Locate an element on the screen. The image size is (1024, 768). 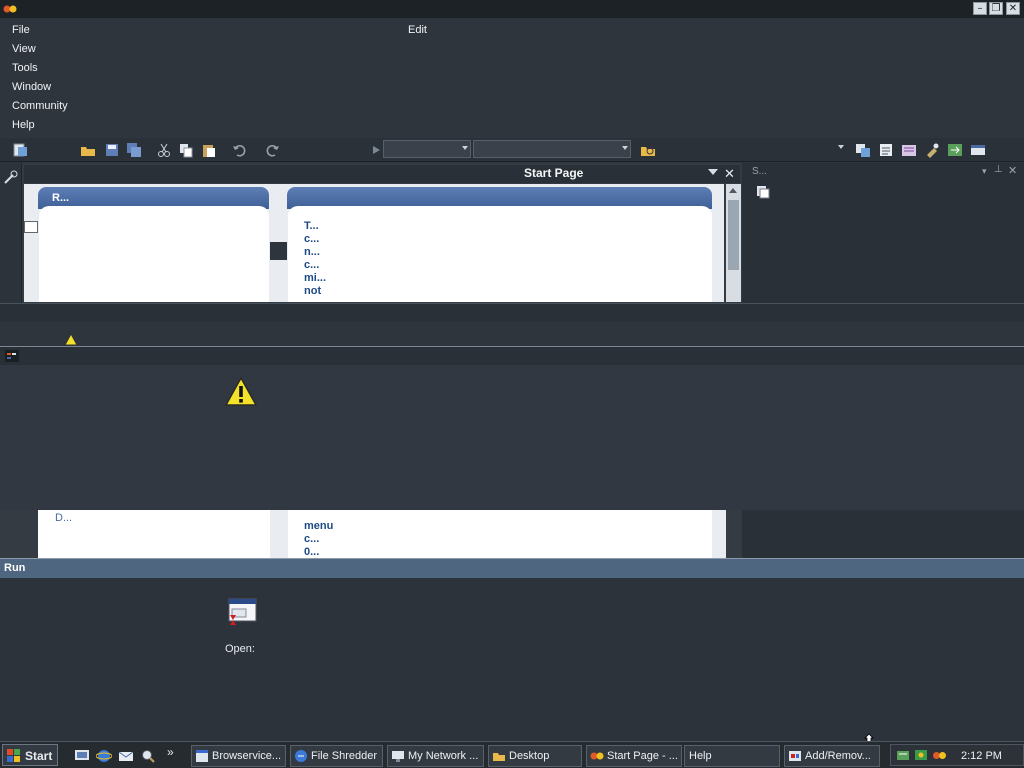
start-page-icon is located at coordinates (955, 150).